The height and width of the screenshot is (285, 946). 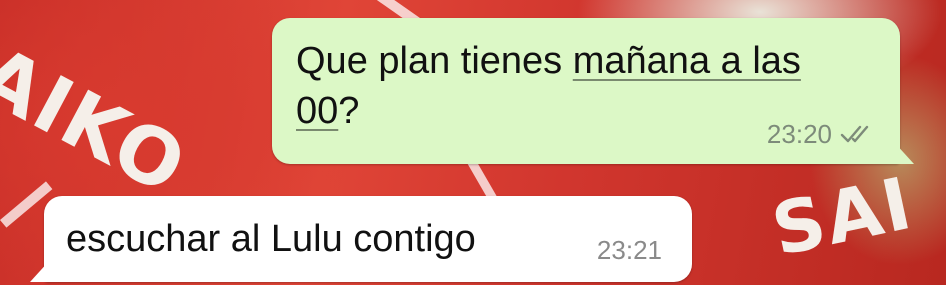 What do you see at coordinates (687, 61) in the screenshot?
I see `date-link: mañana a las` at bounding box center [687, 61].